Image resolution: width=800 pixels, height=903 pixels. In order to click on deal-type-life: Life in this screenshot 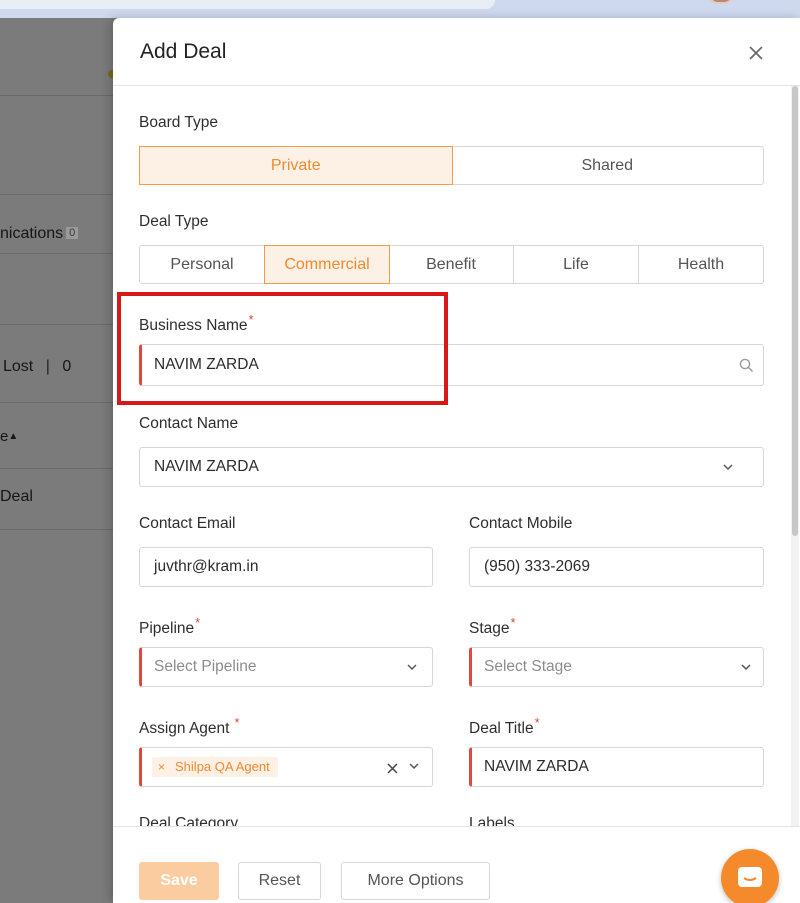, I will do `click(576, 264)`.